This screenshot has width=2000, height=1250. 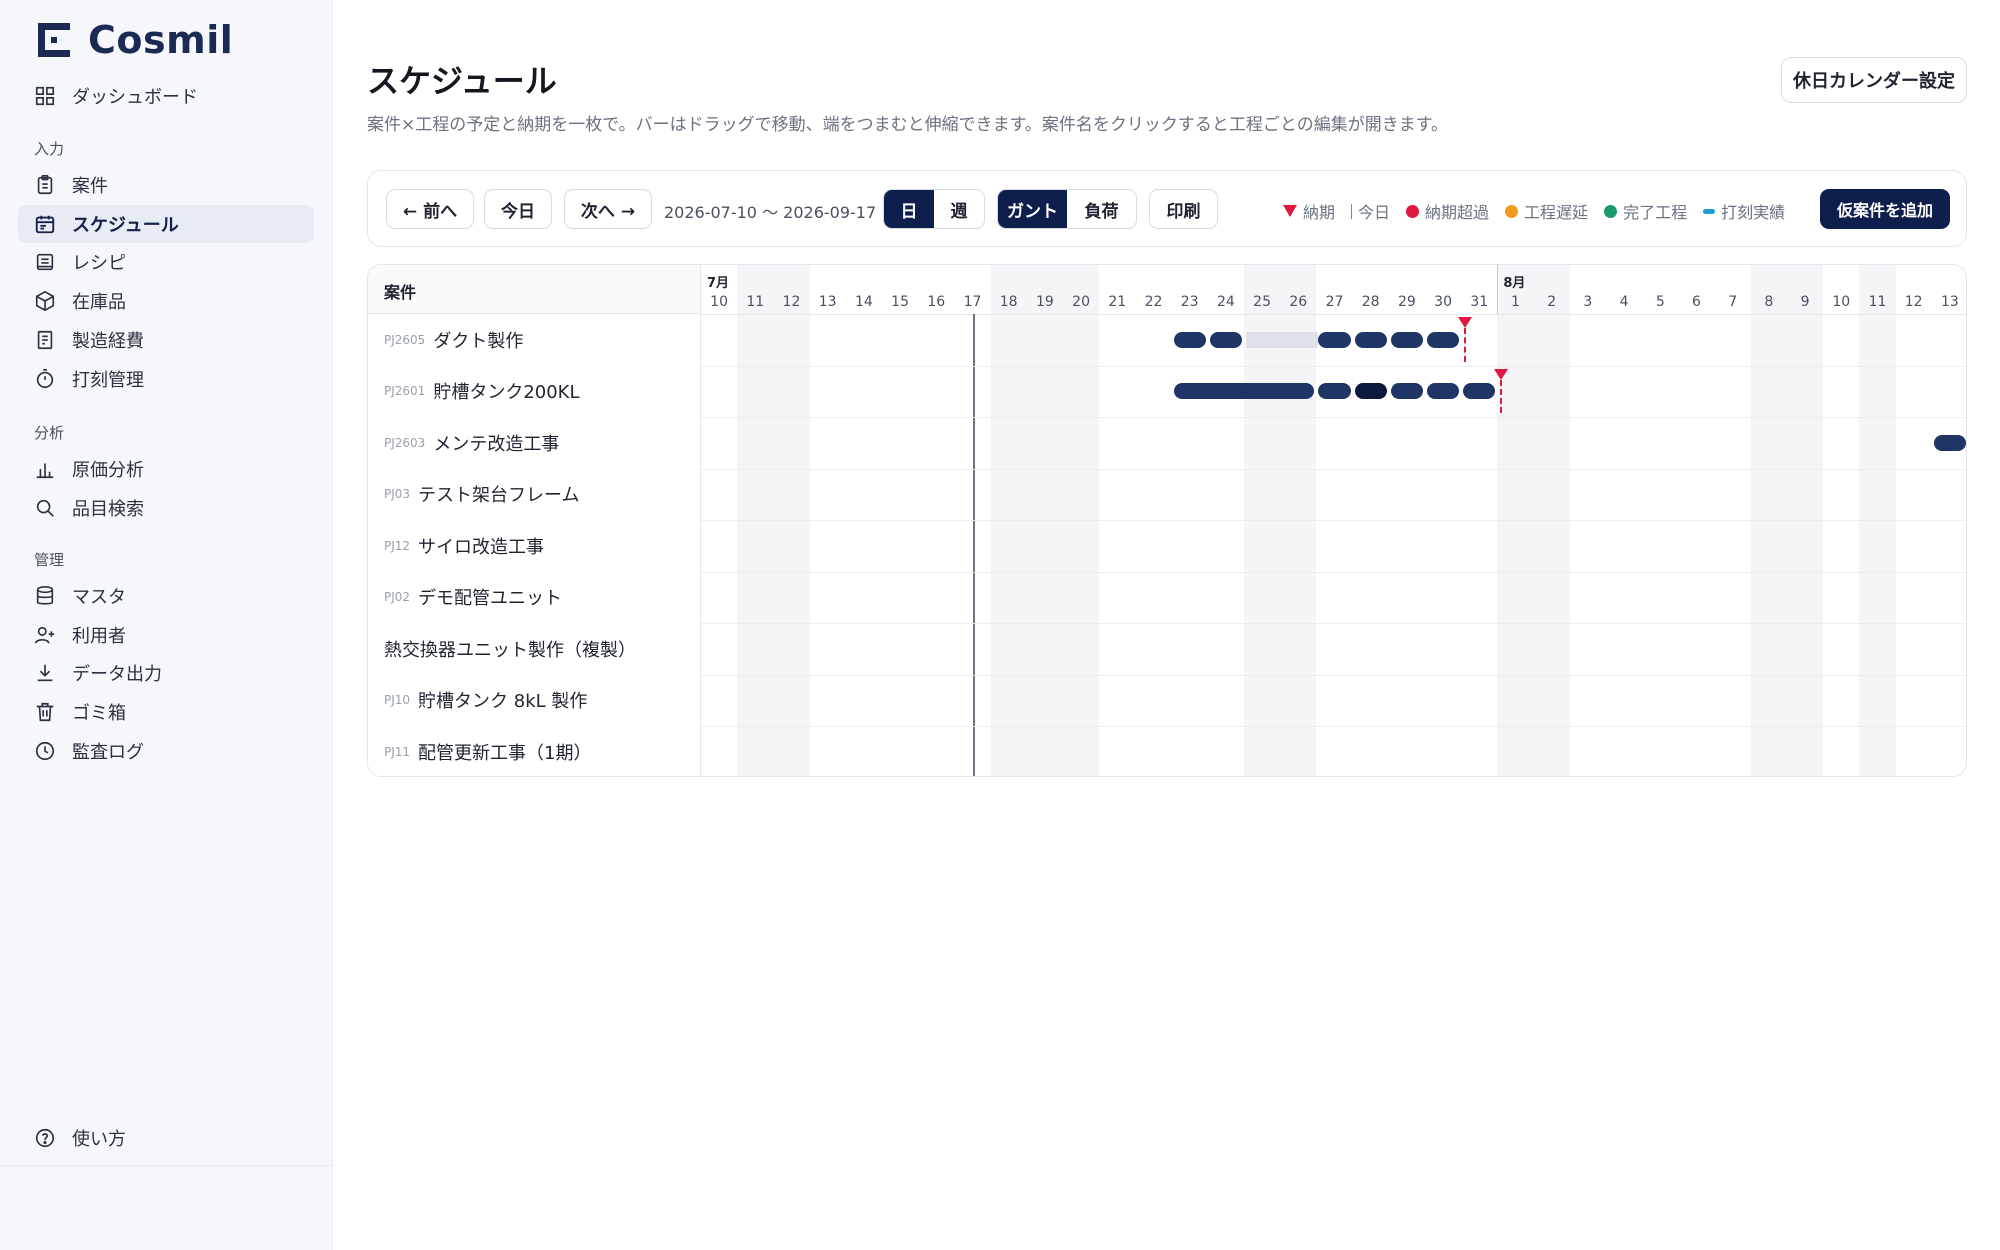 I want to click on sidebar-item-recipe: レシピ, so click(x=166, y=262).